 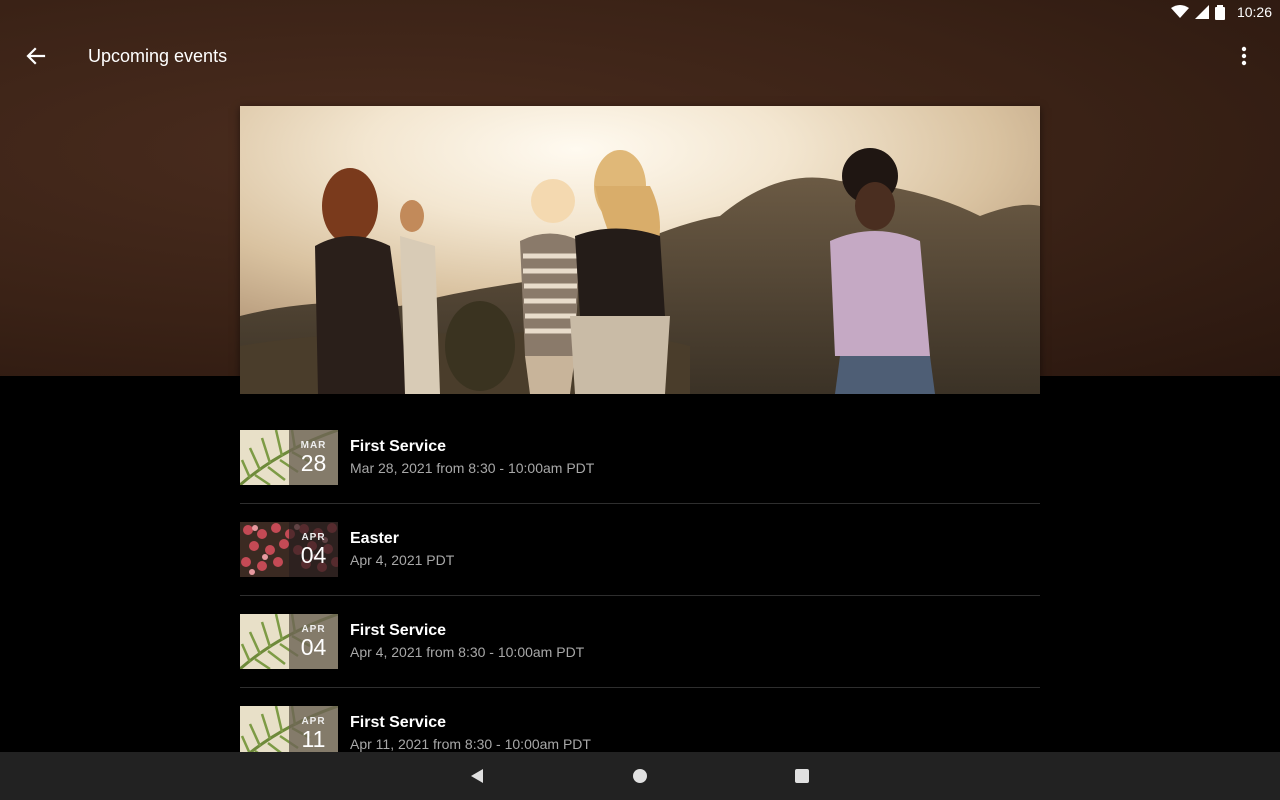 What do you see at coordinates (640, 56) in the screenshot?
I see `app-bar: Upcoming events` at bounding box center [640, 56].